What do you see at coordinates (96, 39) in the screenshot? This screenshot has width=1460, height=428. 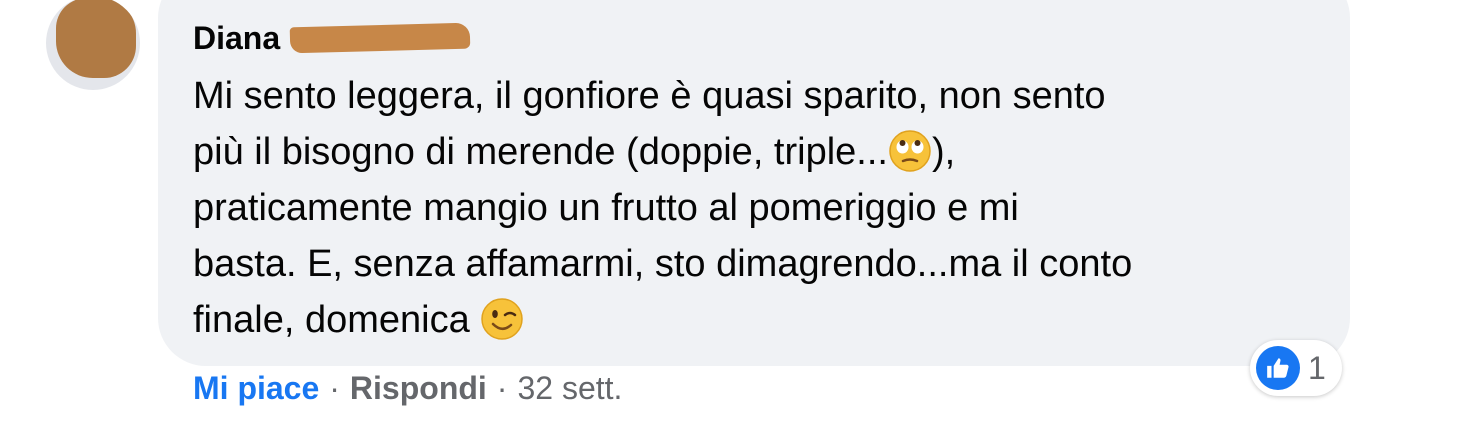 I see `avatar-redaction` at bounding box center [96, 39].